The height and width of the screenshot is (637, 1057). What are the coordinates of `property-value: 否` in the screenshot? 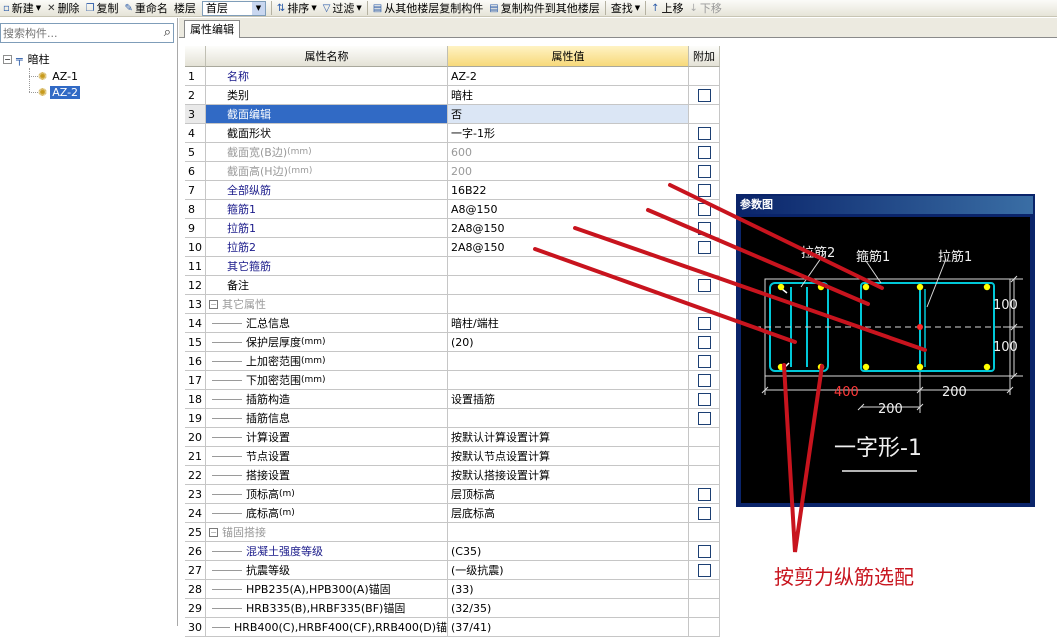 It's located at (568, 114).